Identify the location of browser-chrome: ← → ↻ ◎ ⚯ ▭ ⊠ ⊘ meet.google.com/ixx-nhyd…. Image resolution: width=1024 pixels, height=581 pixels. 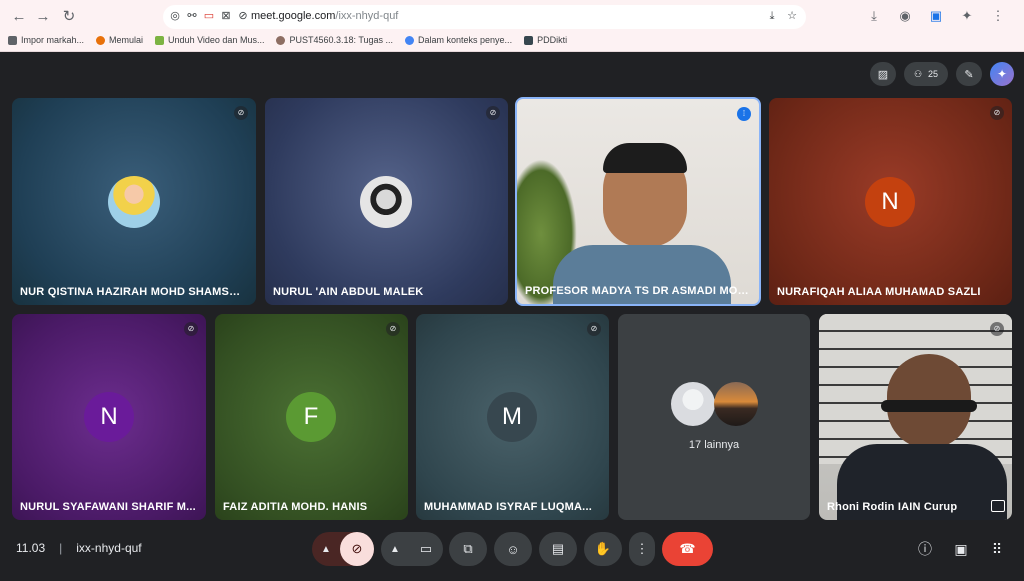
(512, 26).